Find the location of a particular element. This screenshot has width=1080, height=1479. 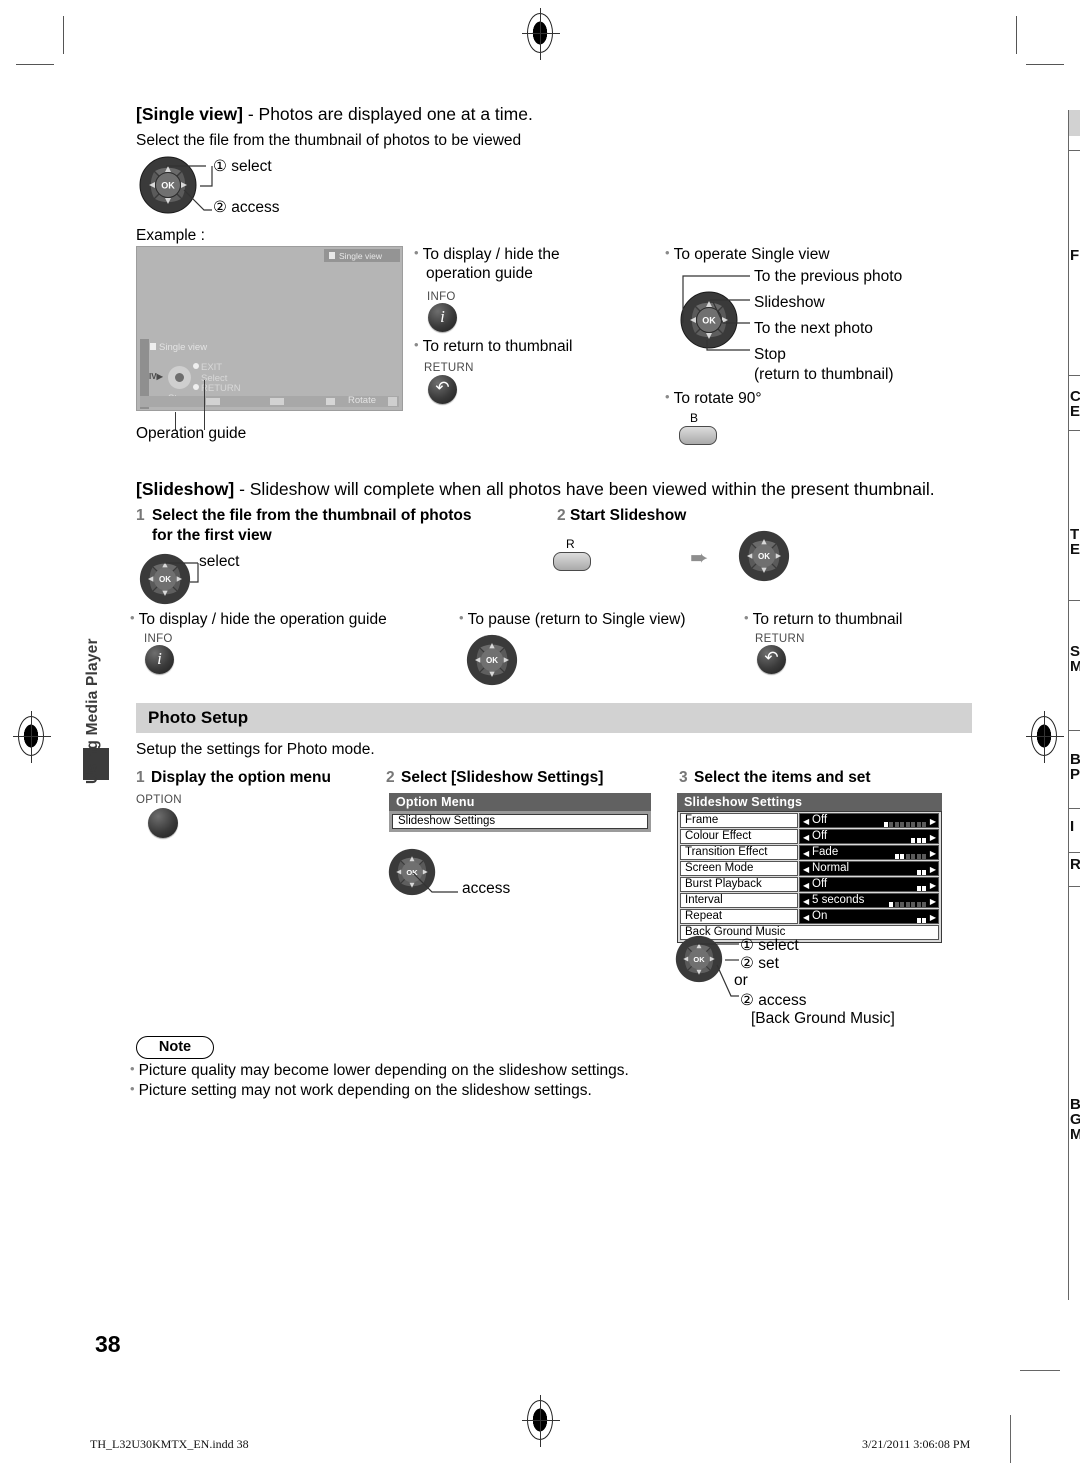

photo-setup-section-header: Photo Setup is located at coordinates (554, 718).